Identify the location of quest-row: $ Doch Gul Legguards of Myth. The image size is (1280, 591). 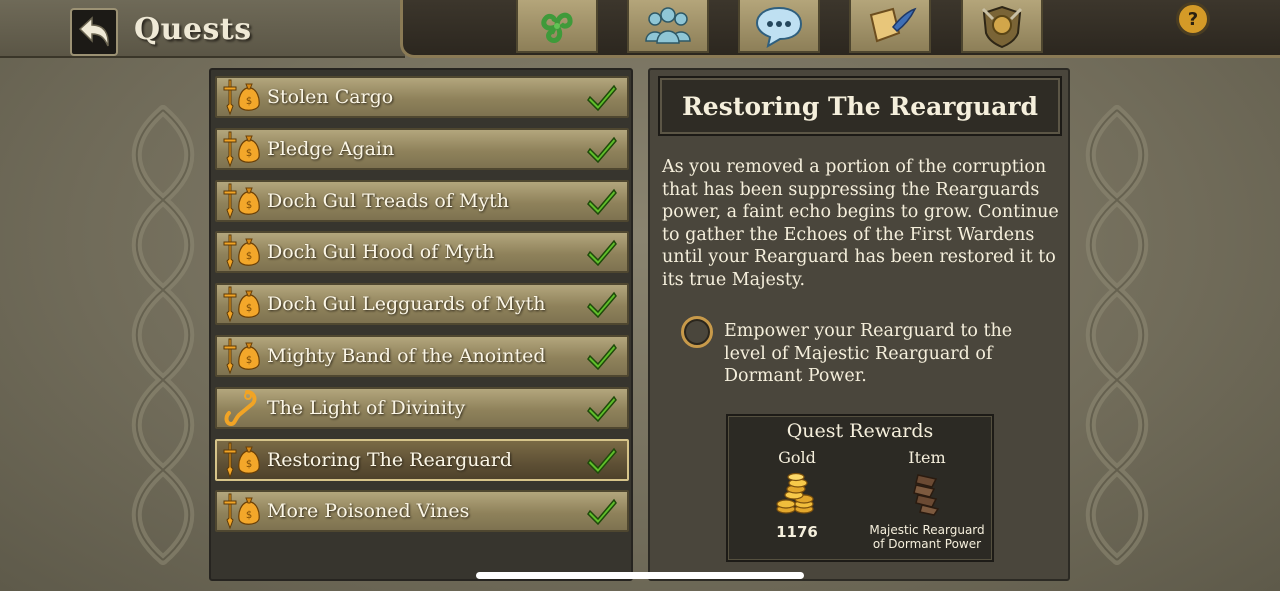
(422, 304).